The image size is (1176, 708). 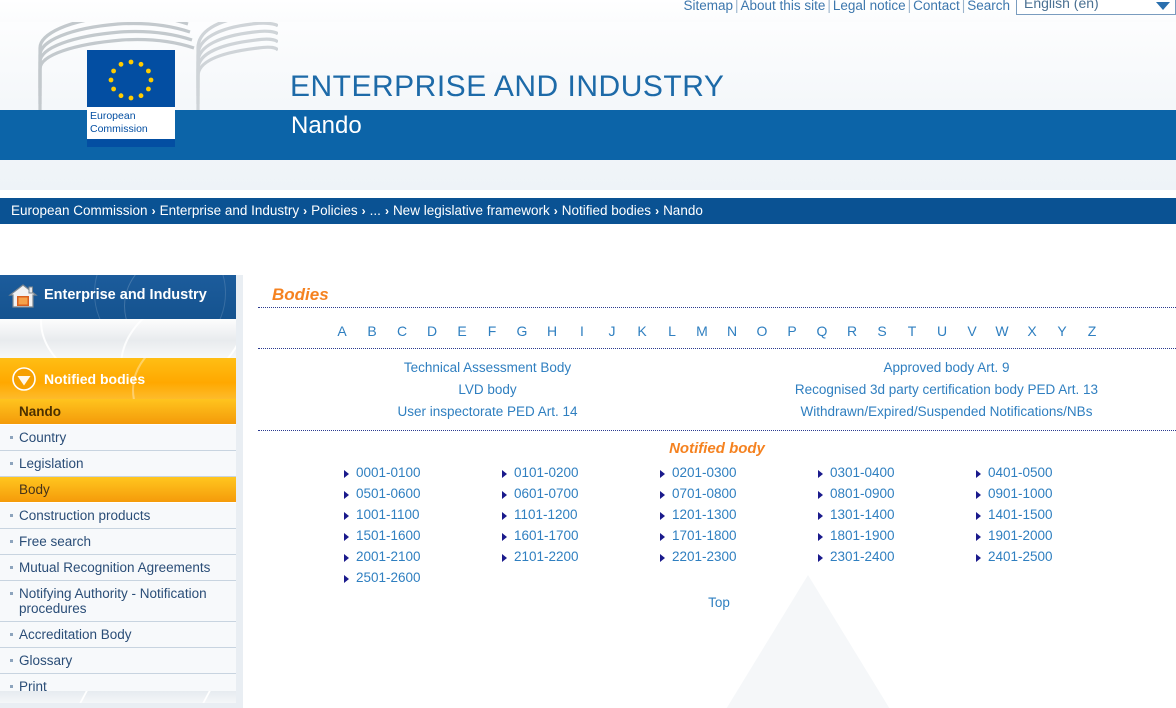 I want to click on body-type-cell: Approved body Art. 9, so click(x=946, y=371).